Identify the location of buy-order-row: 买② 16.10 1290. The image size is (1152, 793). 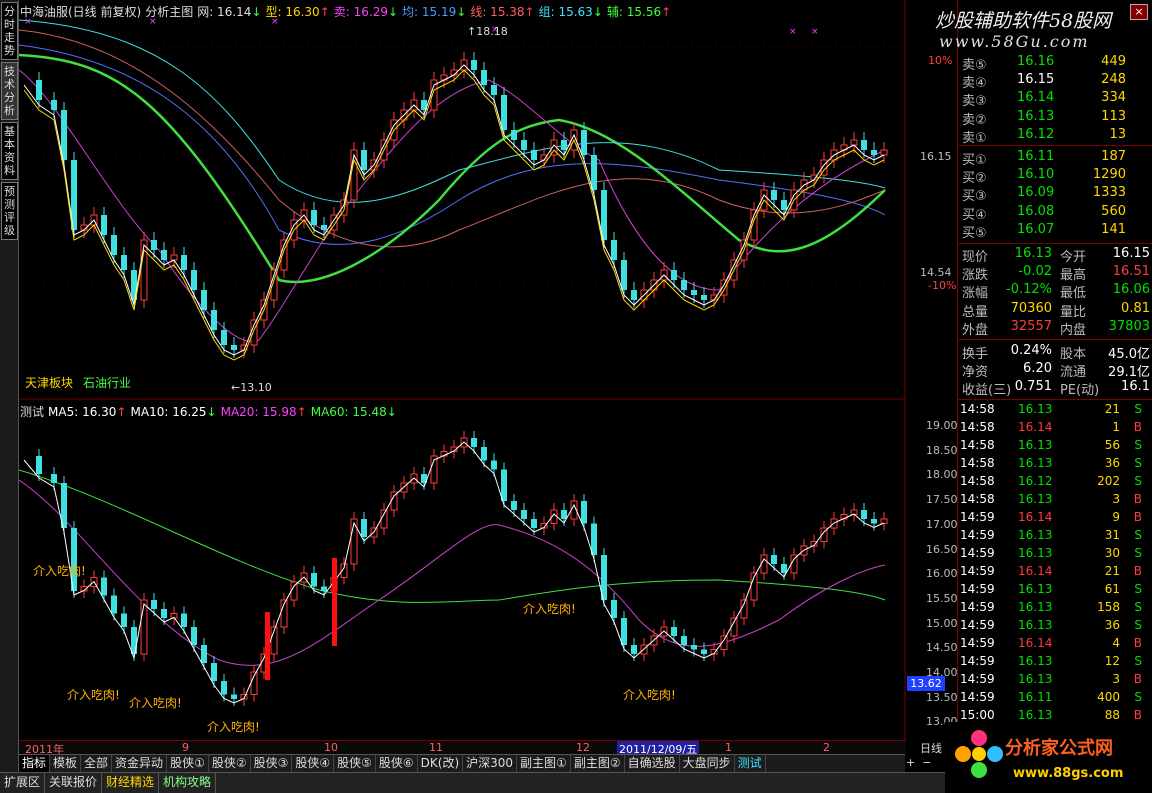
(1056, 176).